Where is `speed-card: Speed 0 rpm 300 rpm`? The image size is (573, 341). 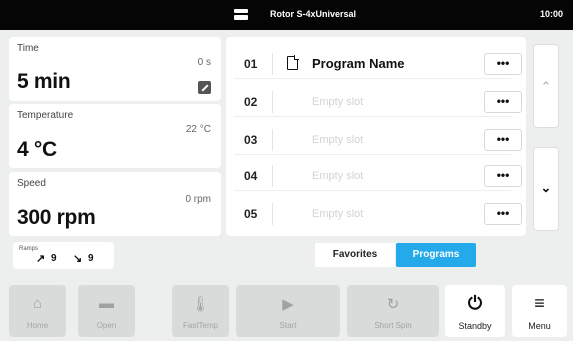
speed-card: Speed 0 rpm 300 rpm is located at coordinates (115, 204).